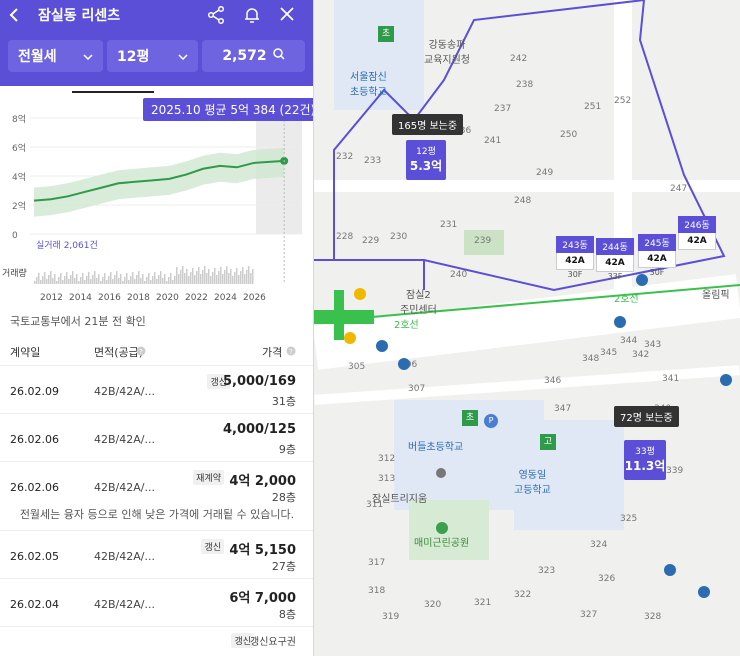 The image size is (740, 656). What do you see at coordinates (273, 642) in the screenshot?
I see `row-note: 갱신요구권` at bounding box center [273, 642].